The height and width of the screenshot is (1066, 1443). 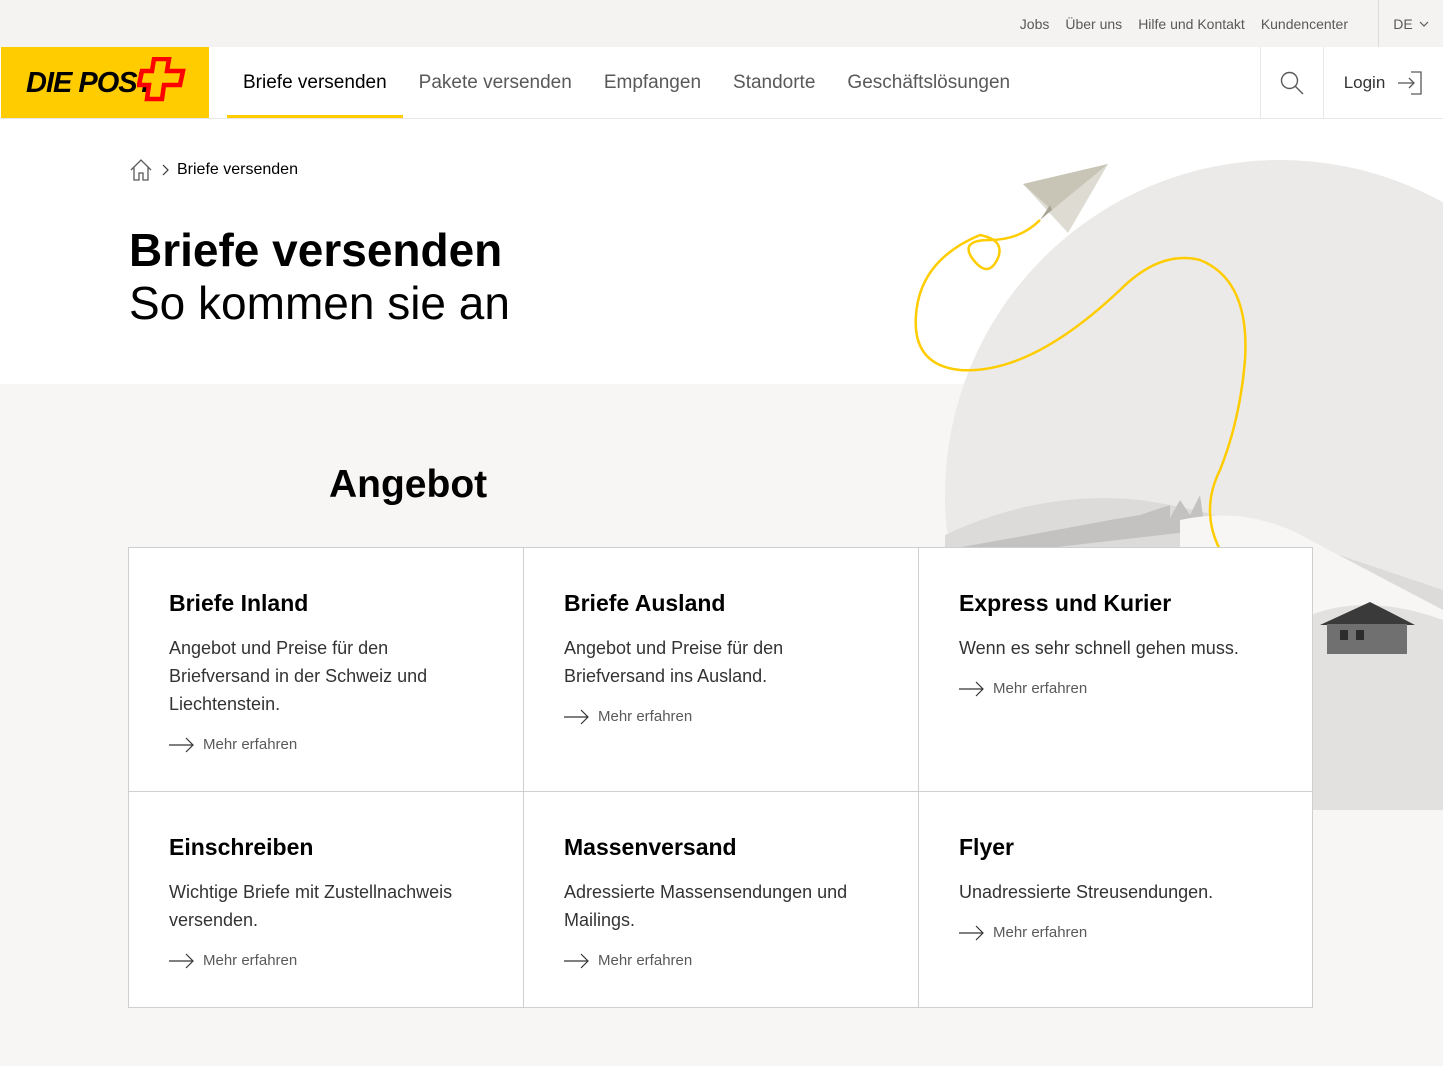 What do you see at coordinates (645, 603) in the screenshot?
I see `card-title: Briefe Ausland` at bounding box center [645, 603].